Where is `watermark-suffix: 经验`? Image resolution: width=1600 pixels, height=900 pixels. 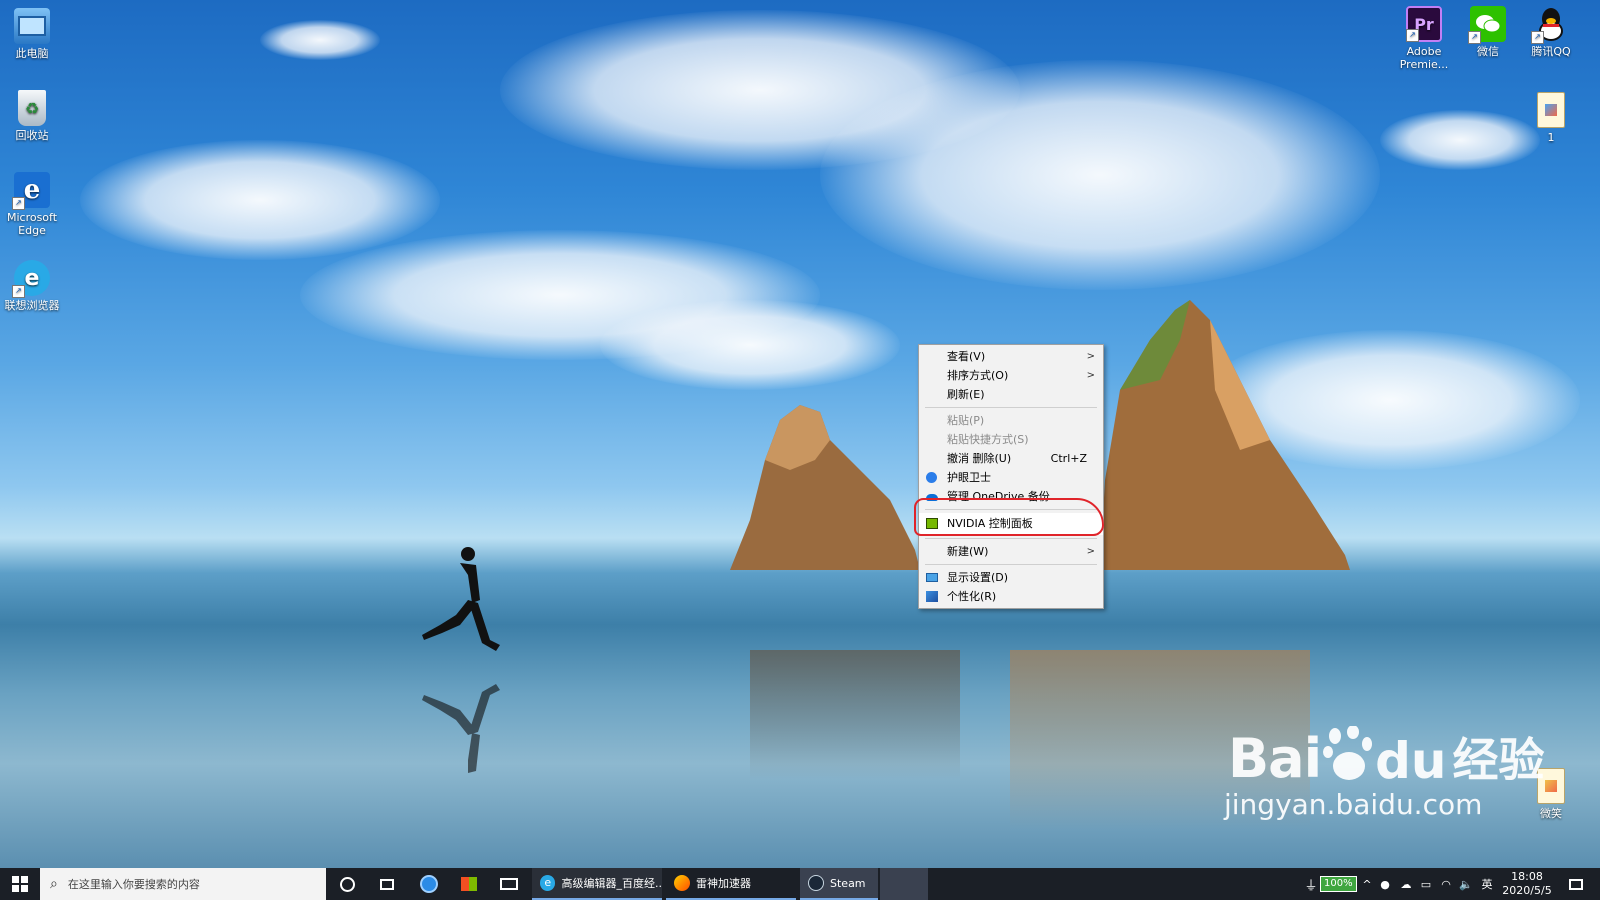
watermark-suffix: 经验 is located at coordinates (1498, 760).